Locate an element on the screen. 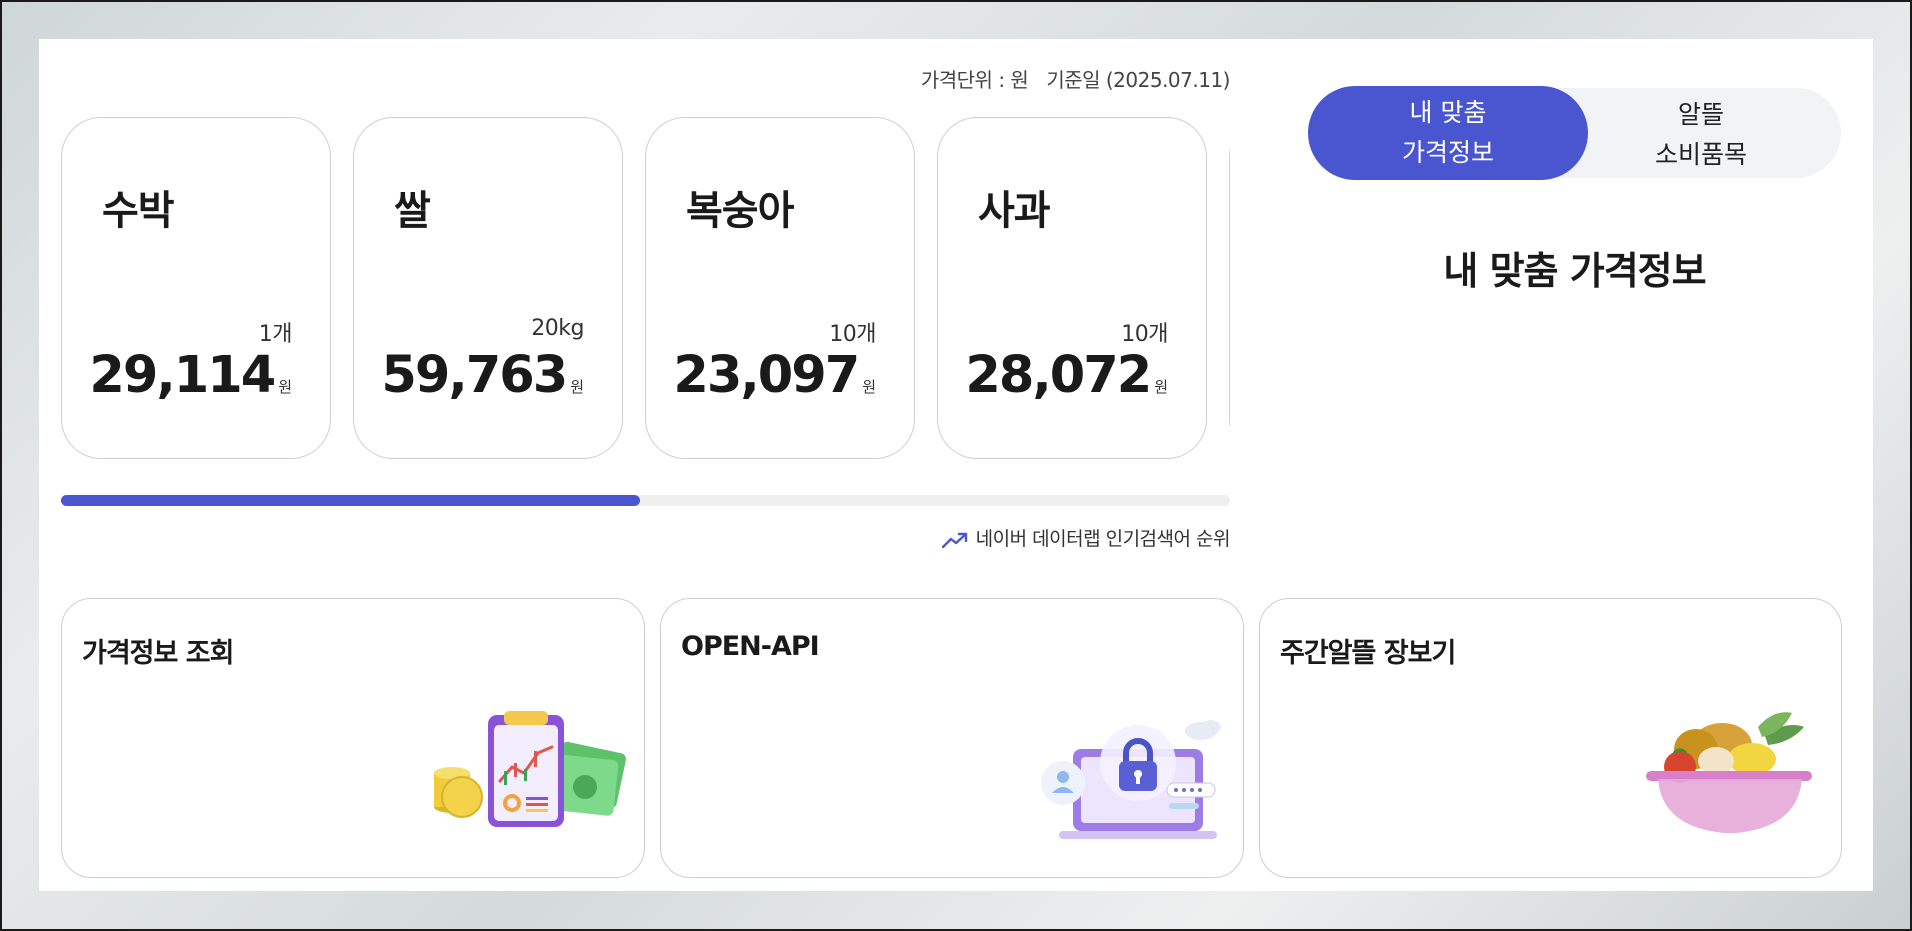 This screenshot has height=931, width=1912. price-card-next-partial is located at coordinates (1229, 288).